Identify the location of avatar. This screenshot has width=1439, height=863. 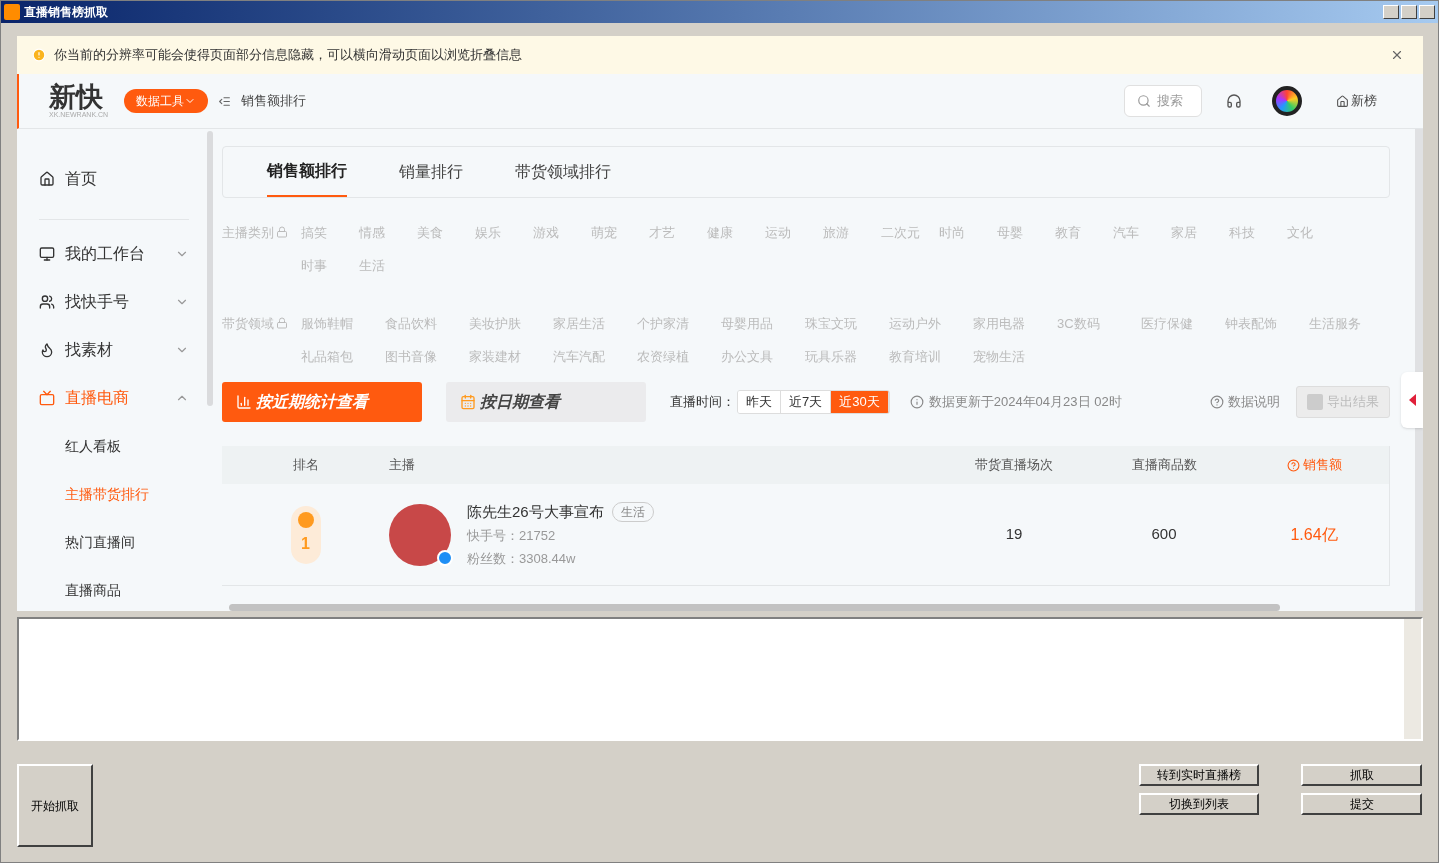
(1287, 101).